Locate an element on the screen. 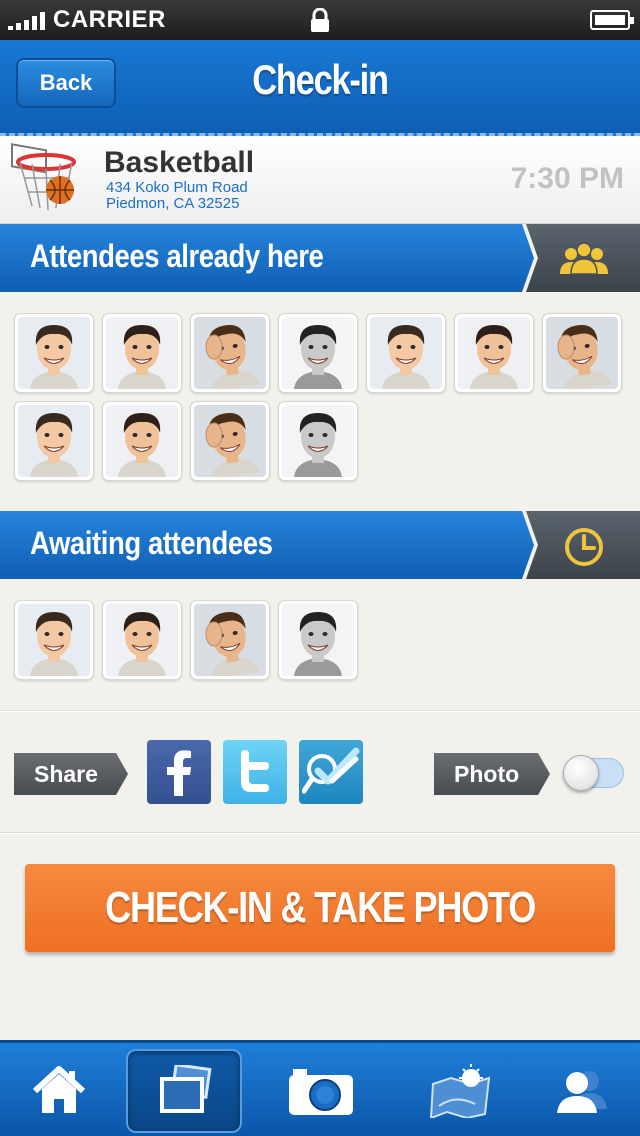  tab-map is located at coordinates (461, 1091).